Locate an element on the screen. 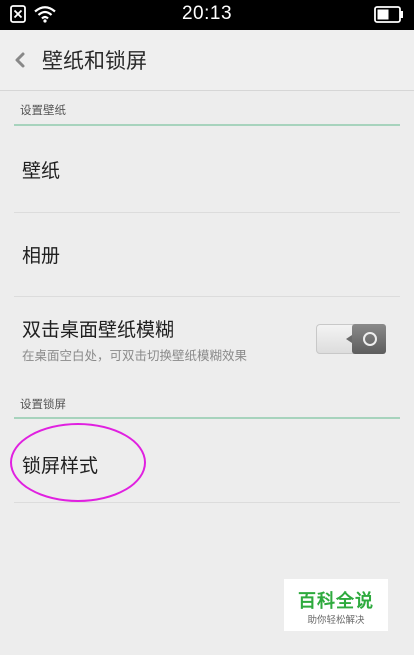 This screenshot has height=655, width=414. row-divider is located at coordinates (207, 502).